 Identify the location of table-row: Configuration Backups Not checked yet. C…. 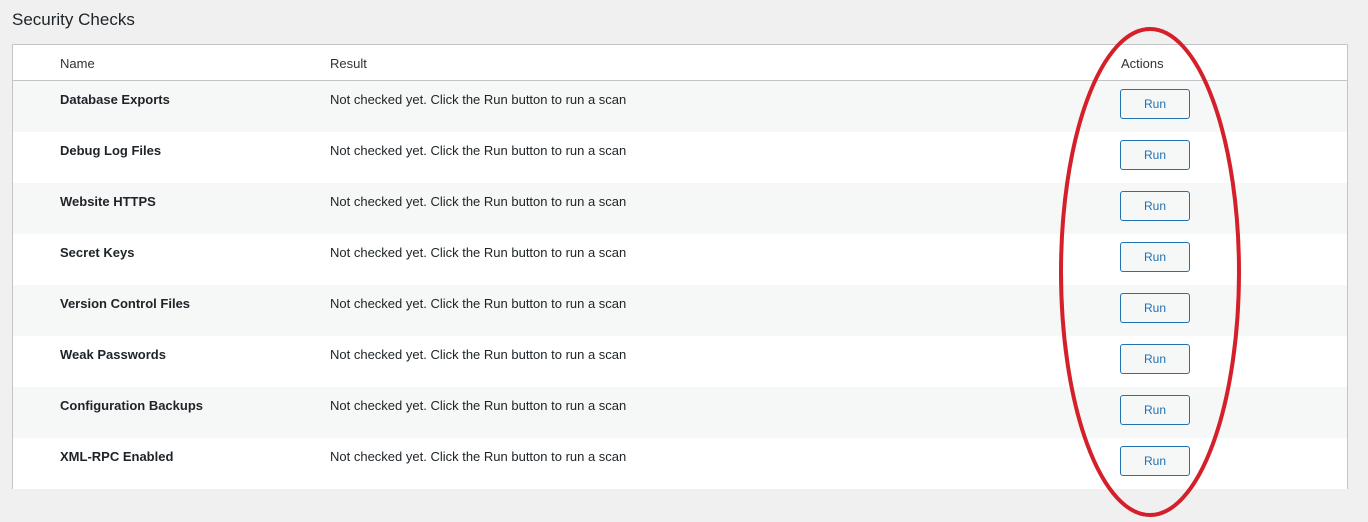
(680, 412).